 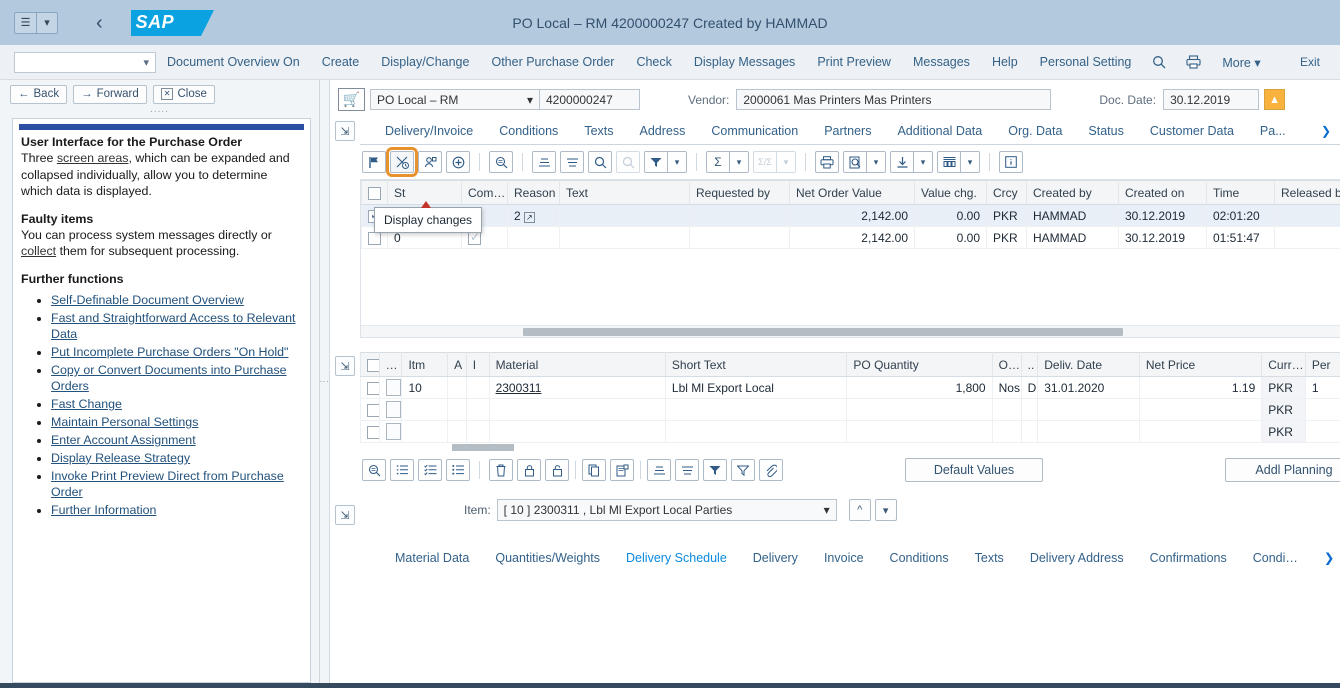 I want to click on collapse-header-button: ⇲, so click(x=345, y=131).